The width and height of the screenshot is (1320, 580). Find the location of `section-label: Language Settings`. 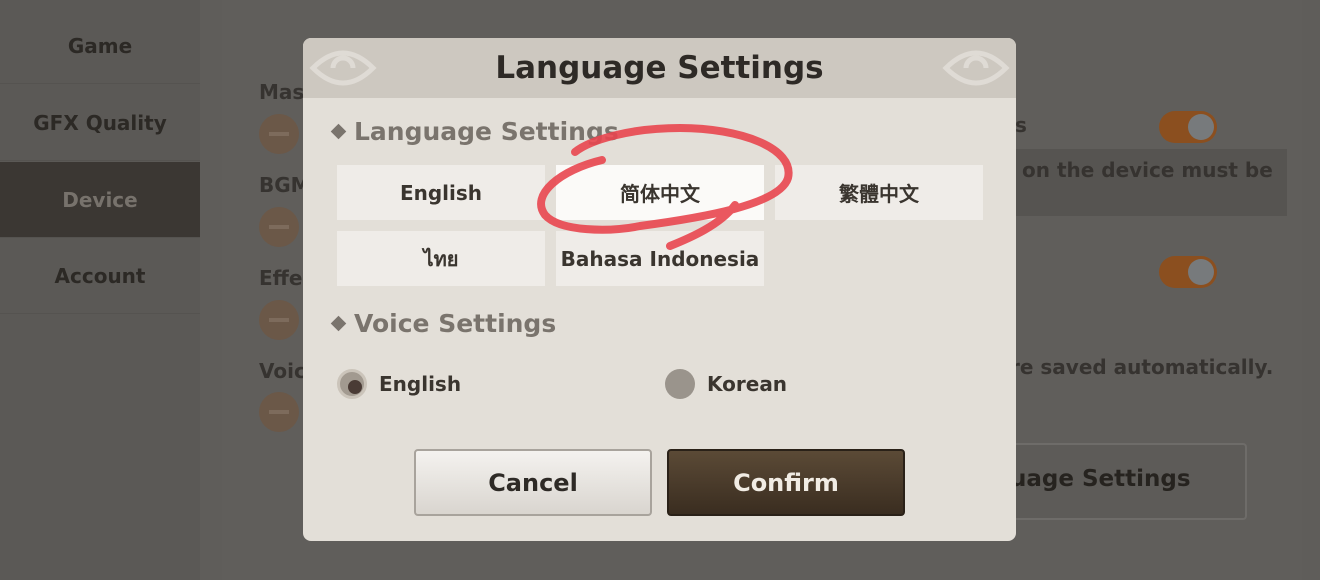

section-label: Language Settings is located at coordinates (486, 131).